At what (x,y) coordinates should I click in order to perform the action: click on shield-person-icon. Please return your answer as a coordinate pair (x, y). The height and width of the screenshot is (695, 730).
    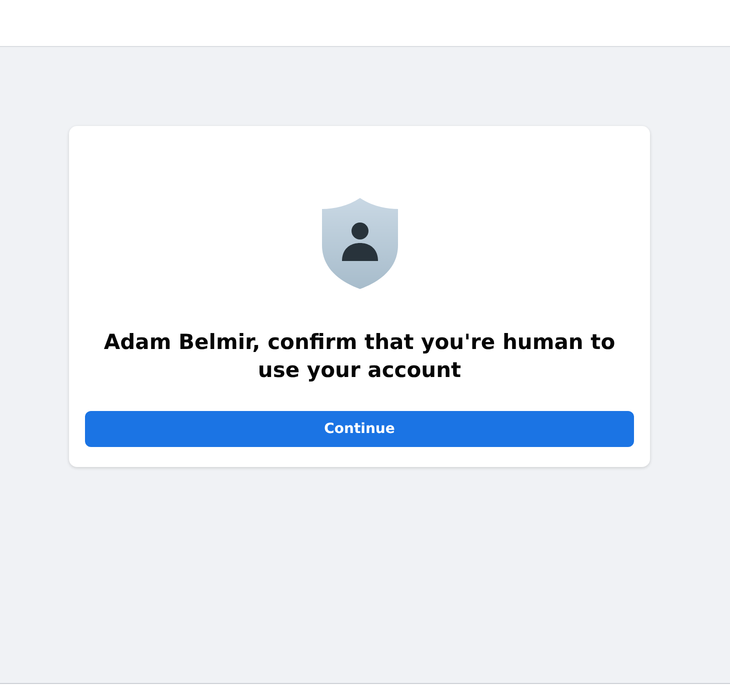
    Looking at the image, I should click on (360, 243).